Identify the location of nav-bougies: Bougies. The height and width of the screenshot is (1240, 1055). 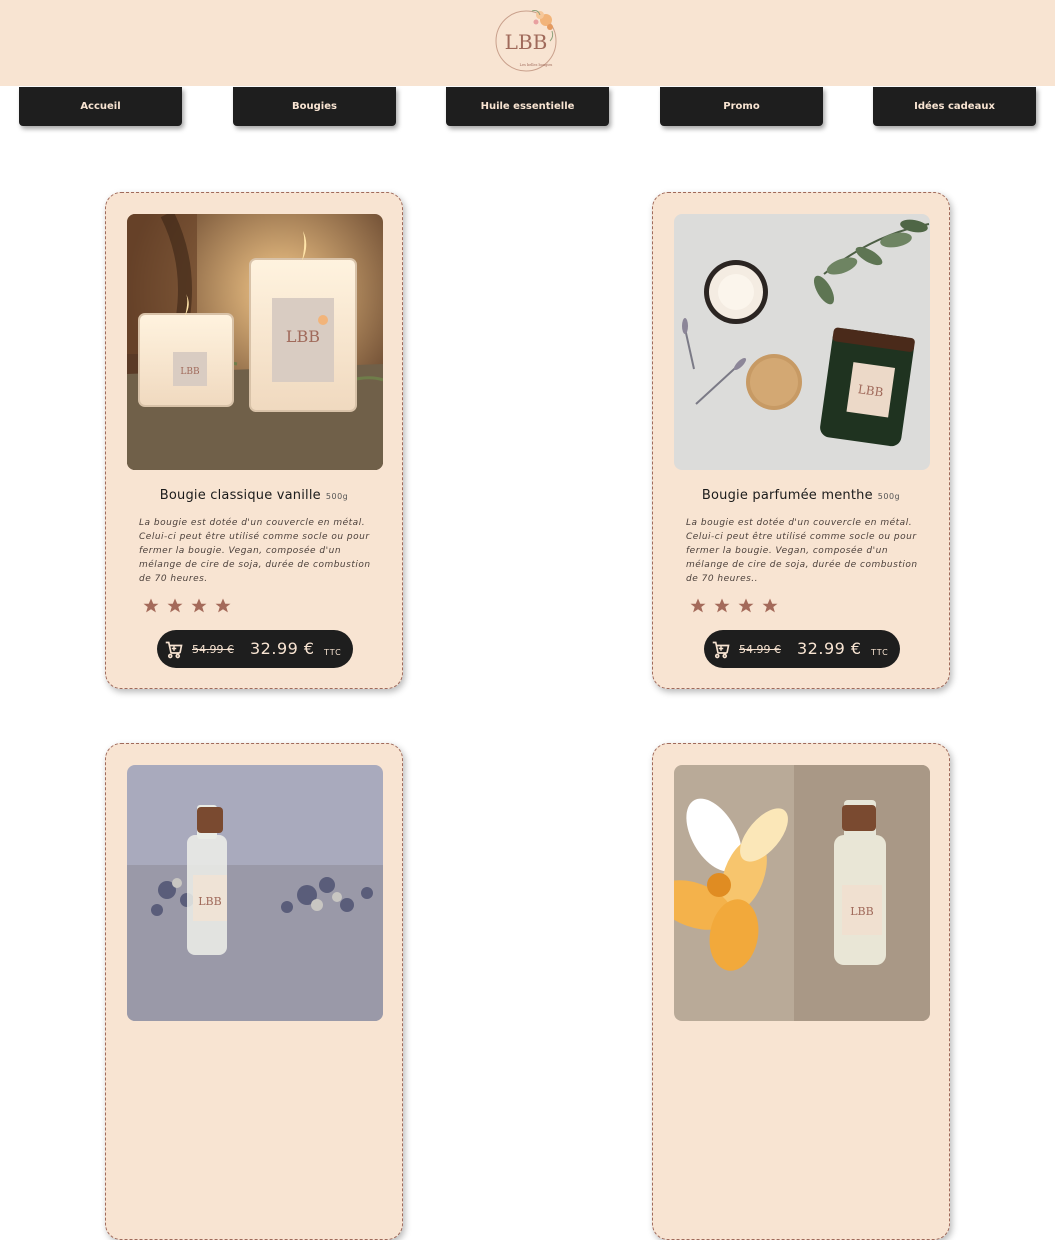
(314, 106).